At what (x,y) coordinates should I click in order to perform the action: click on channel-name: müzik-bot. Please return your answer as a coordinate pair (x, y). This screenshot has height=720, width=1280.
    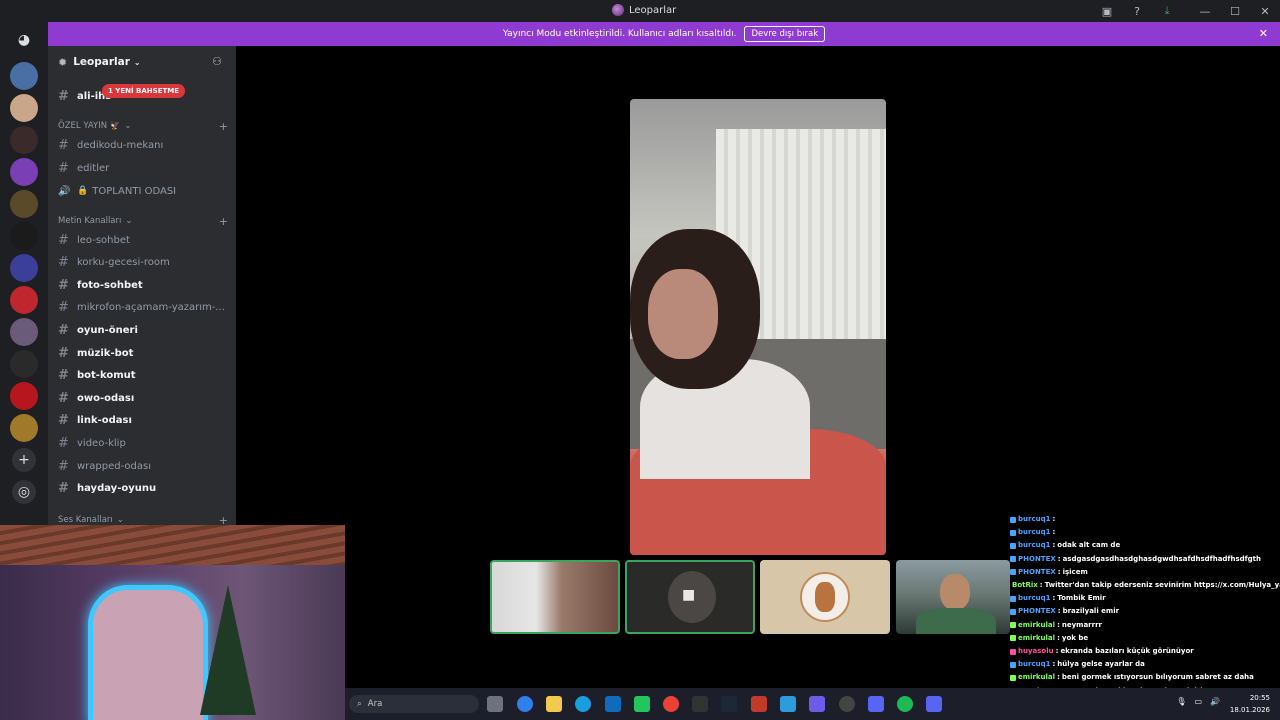
    Looking at the image, I should click on (105, 353).